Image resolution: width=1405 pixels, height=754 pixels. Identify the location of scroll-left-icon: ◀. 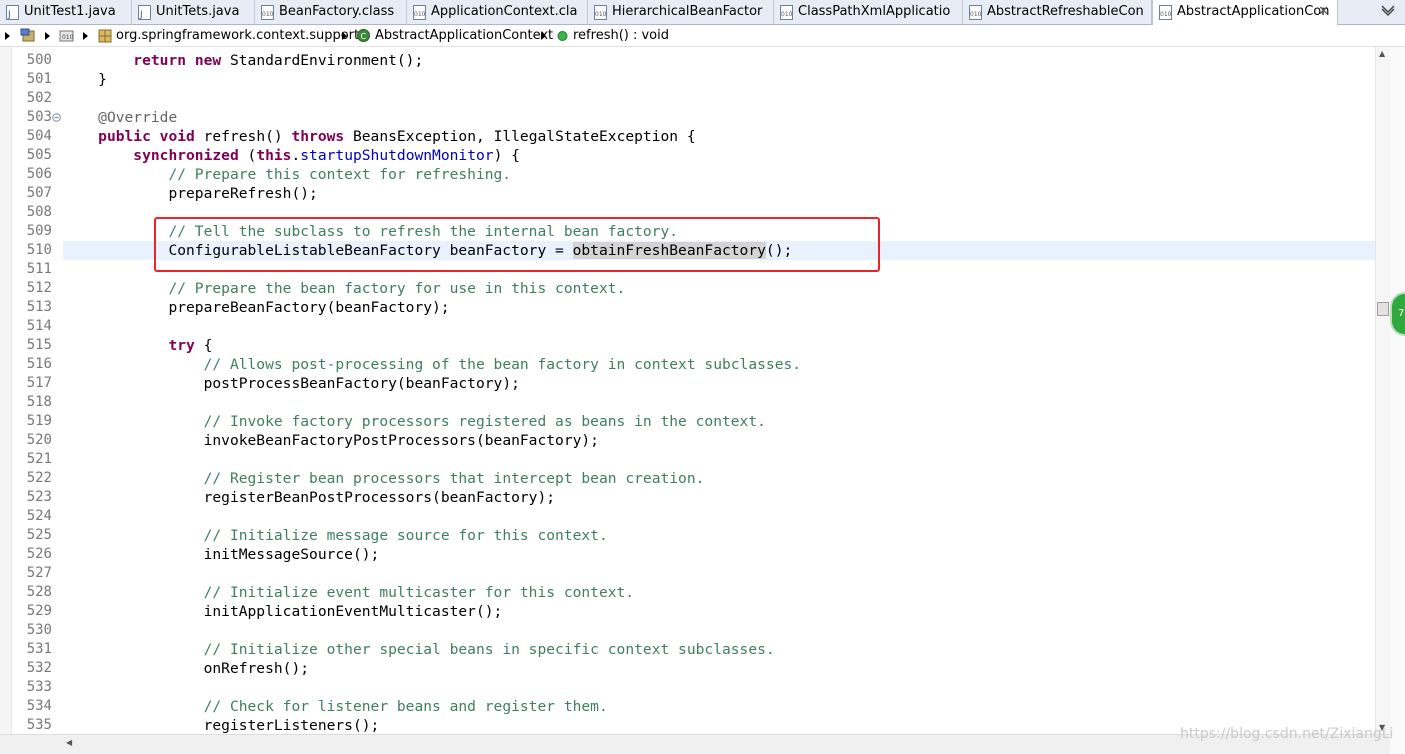
(69, 742).